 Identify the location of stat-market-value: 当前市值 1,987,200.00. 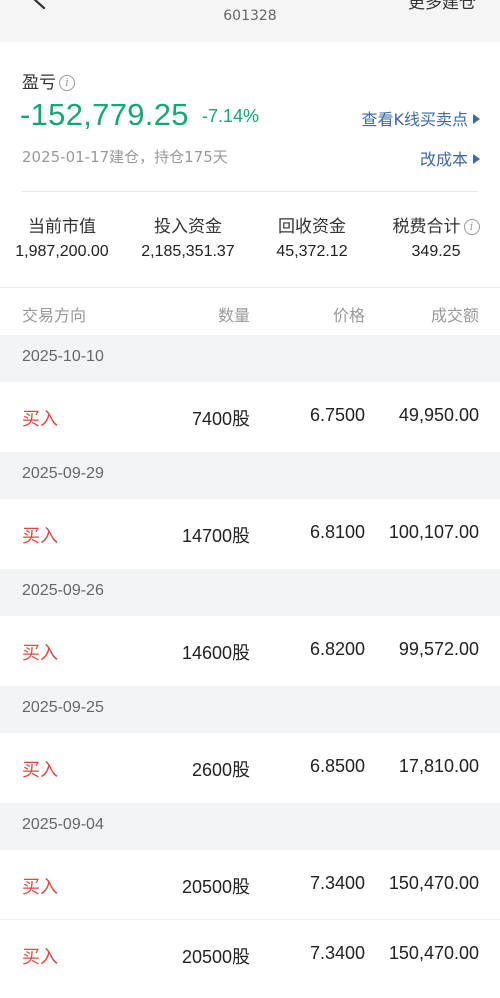
(62, 236).